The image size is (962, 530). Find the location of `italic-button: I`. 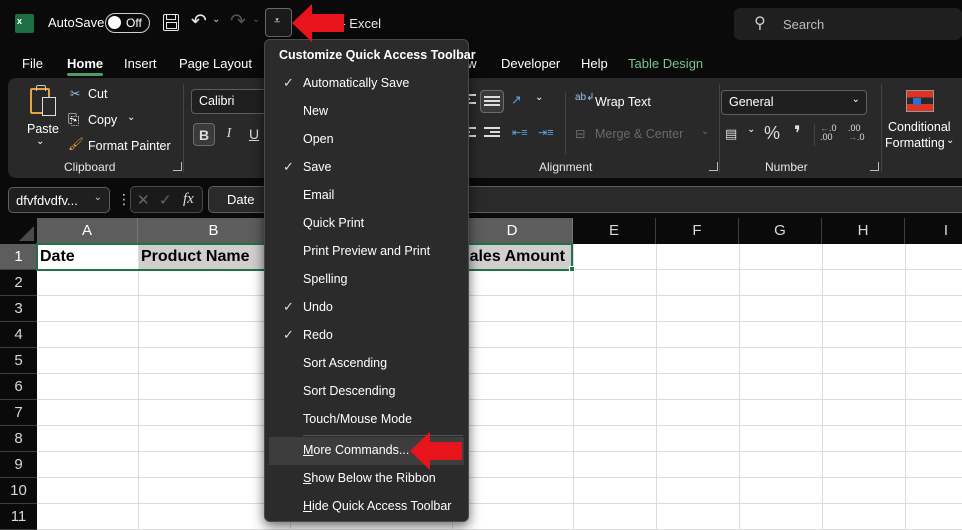

italic-button: I is located at coordinates (229, 134).